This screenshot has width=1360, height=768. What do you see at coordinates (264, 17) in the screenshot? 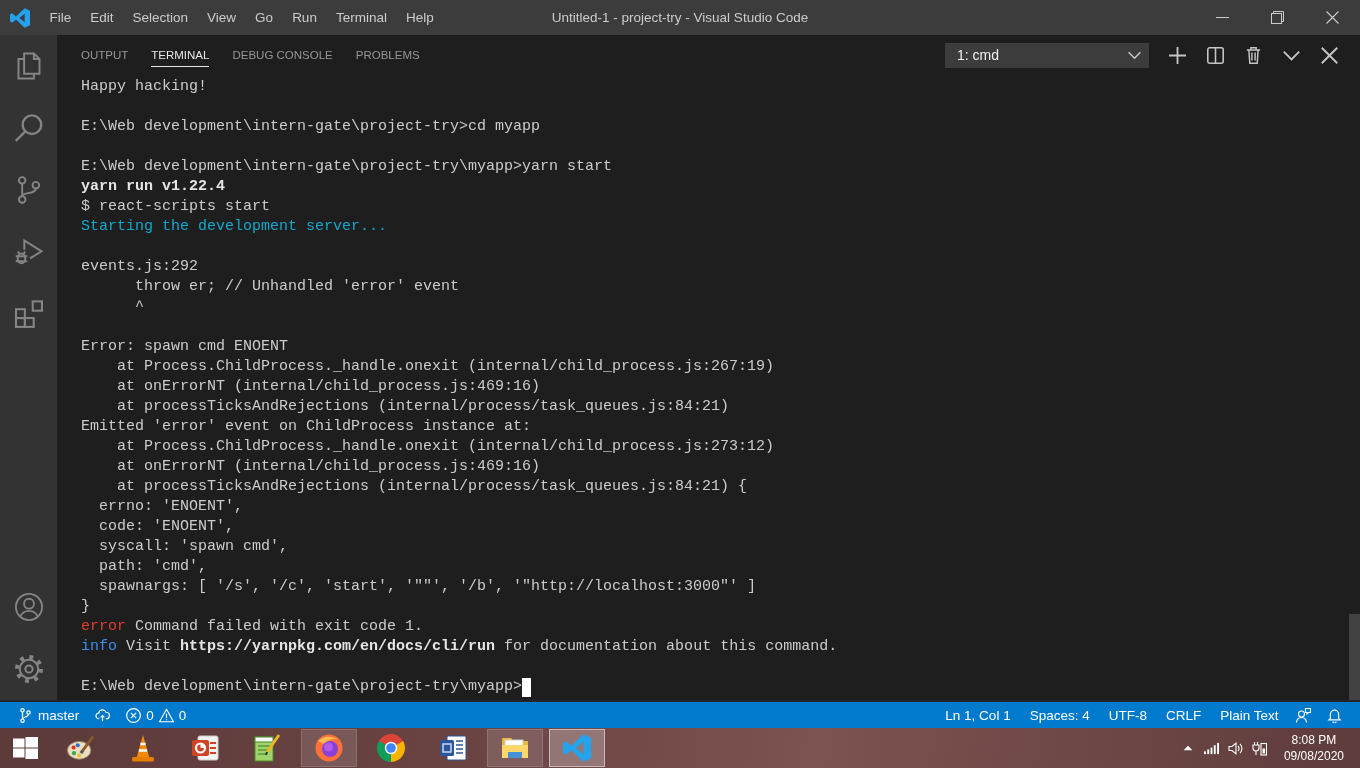
I see `menu-item: Go` at bounding box center [264, 17].